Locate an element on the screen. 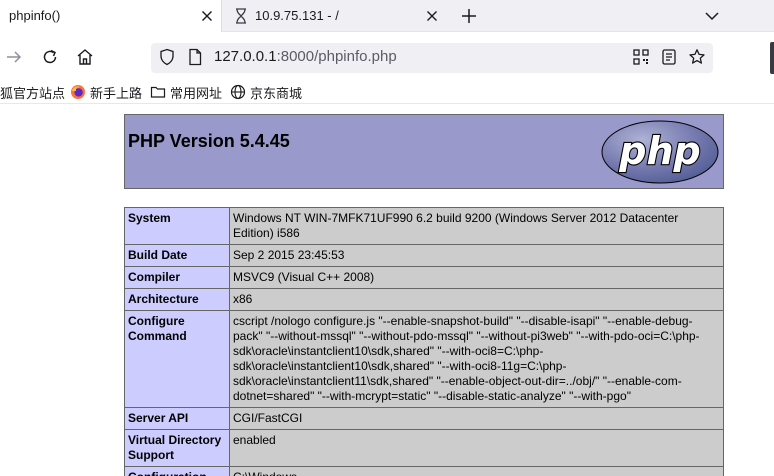  row-key: Compiler is located at coordinates (177, 277).